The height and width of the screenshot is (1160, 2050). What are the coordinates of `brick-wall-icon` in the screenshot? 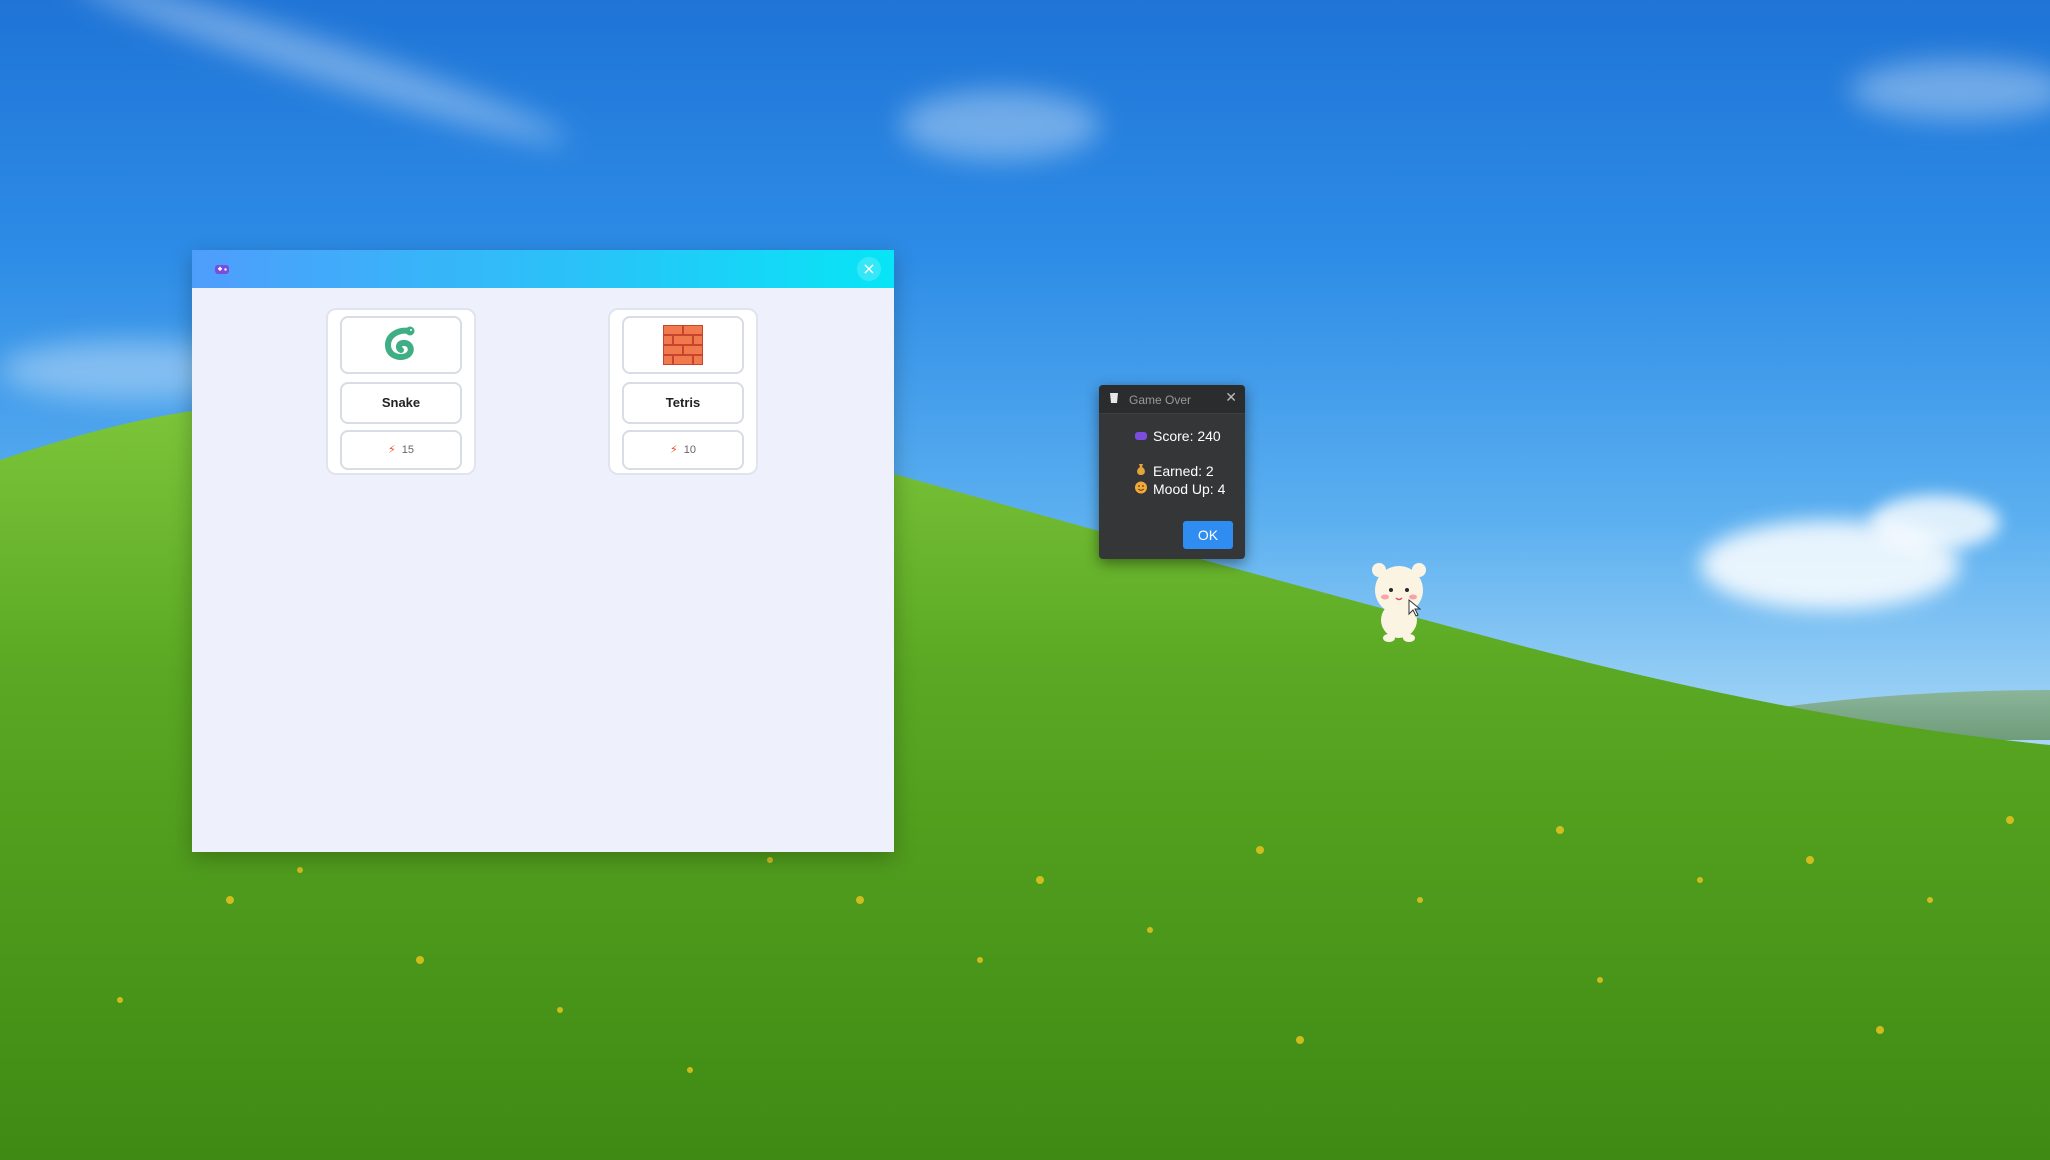 It's located at (683, 345).